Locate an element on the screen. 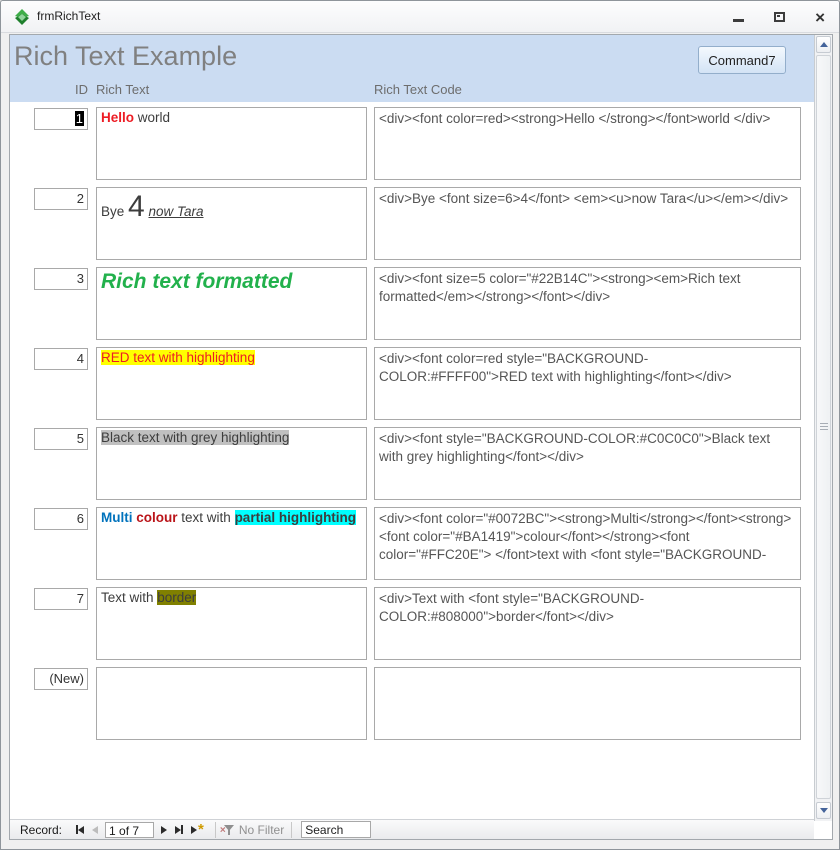  nav-first-record-button is located at coordinates (80, 830).